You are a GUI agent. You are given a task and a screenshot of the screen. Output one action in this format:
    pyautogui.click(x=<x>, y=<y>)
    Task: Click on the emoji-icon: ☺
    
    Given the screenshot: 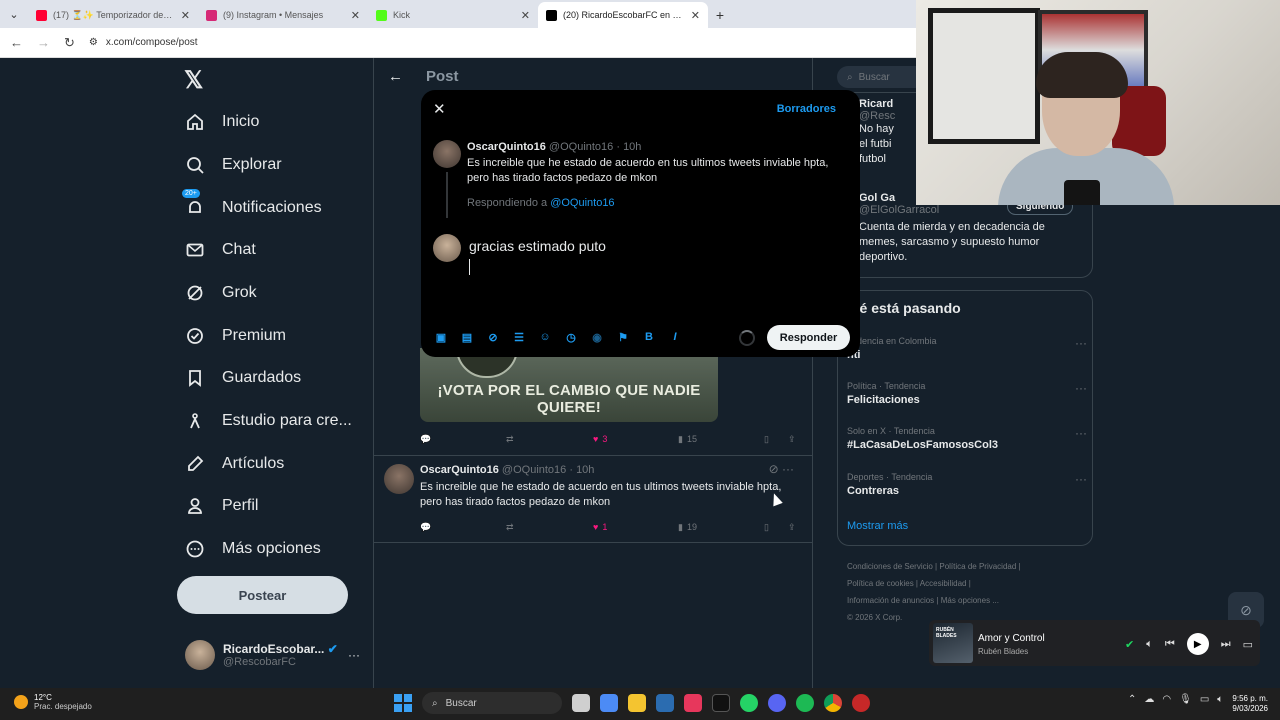 What is the action you would take?
    pyautogui.click(x=545, y=337)
    